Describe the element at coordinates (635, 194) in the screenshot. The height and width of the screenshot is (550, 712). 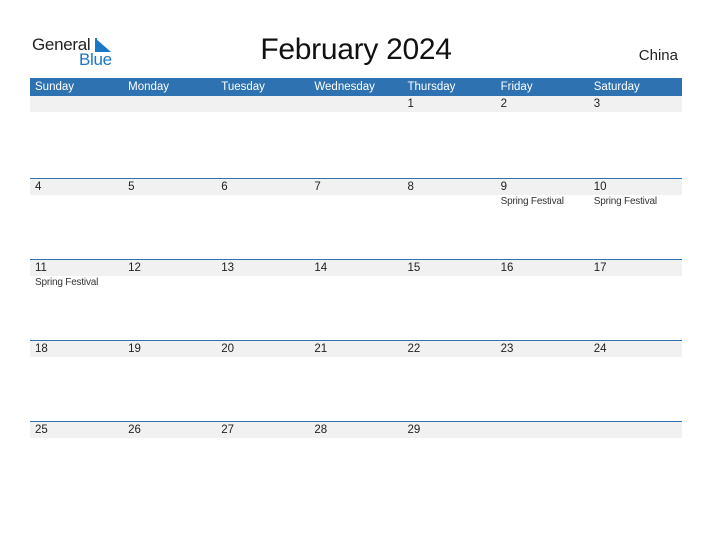
I see `day-cell: 10 Spring Festival` at that location.